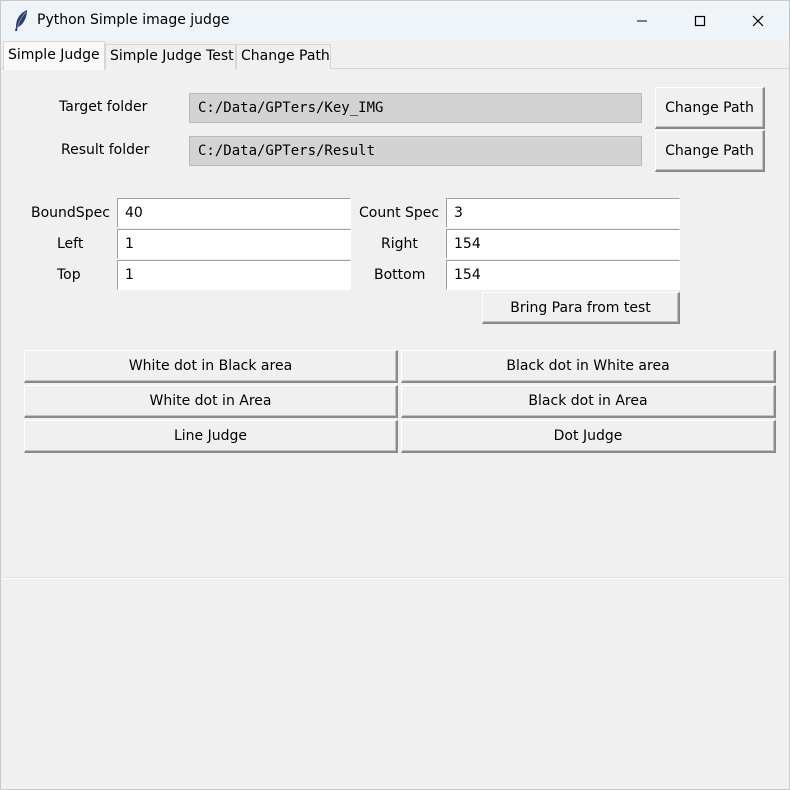 This screenshot has width=790, height=790. I want to click on count-spec-label: Count Spec, so click(399, 213).